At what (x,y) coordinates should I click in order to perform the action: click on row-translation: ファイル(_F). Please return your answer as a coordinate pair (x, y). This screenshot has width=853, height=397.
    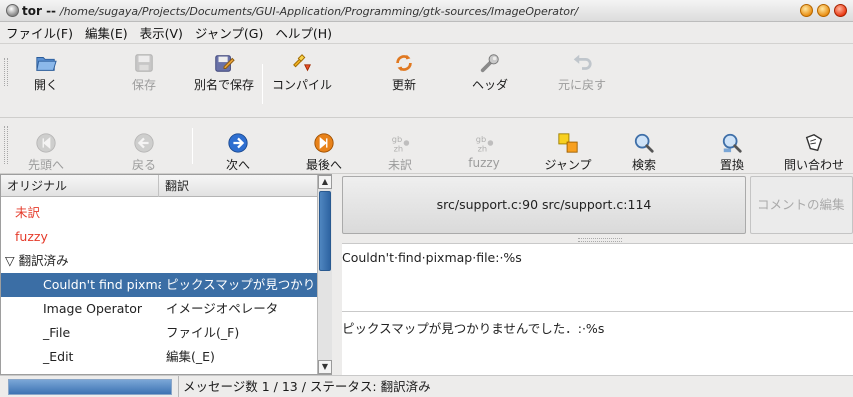
    Looking at the image, I should click on (203, 332).